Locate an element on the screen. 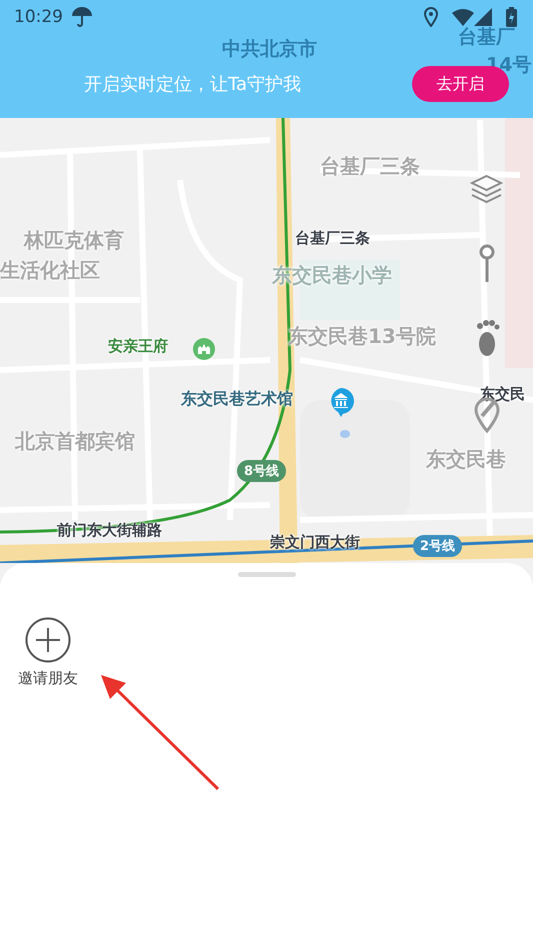 This screenshot has height=948, width=533. clock-time: 10:29 is located at coordinates (38, 17).